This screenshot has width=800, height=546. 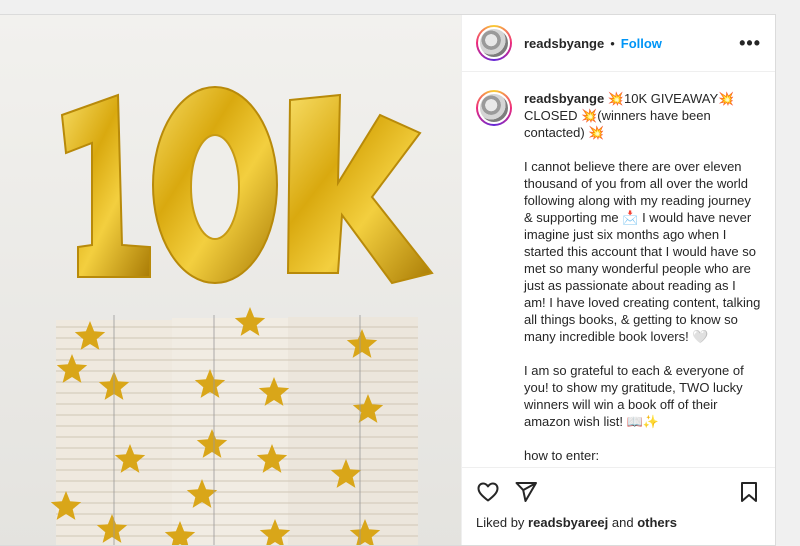 What do you see at coordinates (526, 492) in the screenshot?
I see `paper-plane-icon` at bounding box center [526, 492].